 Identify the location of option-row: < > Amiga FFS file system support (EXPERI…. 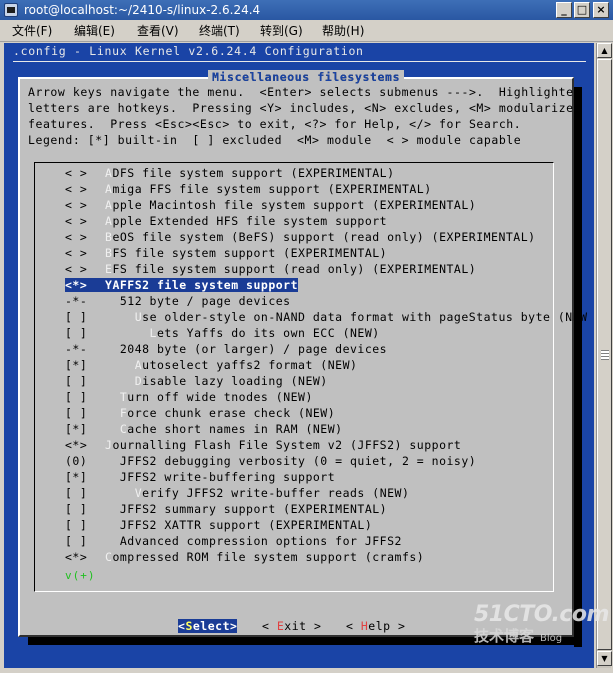
(248, 190).